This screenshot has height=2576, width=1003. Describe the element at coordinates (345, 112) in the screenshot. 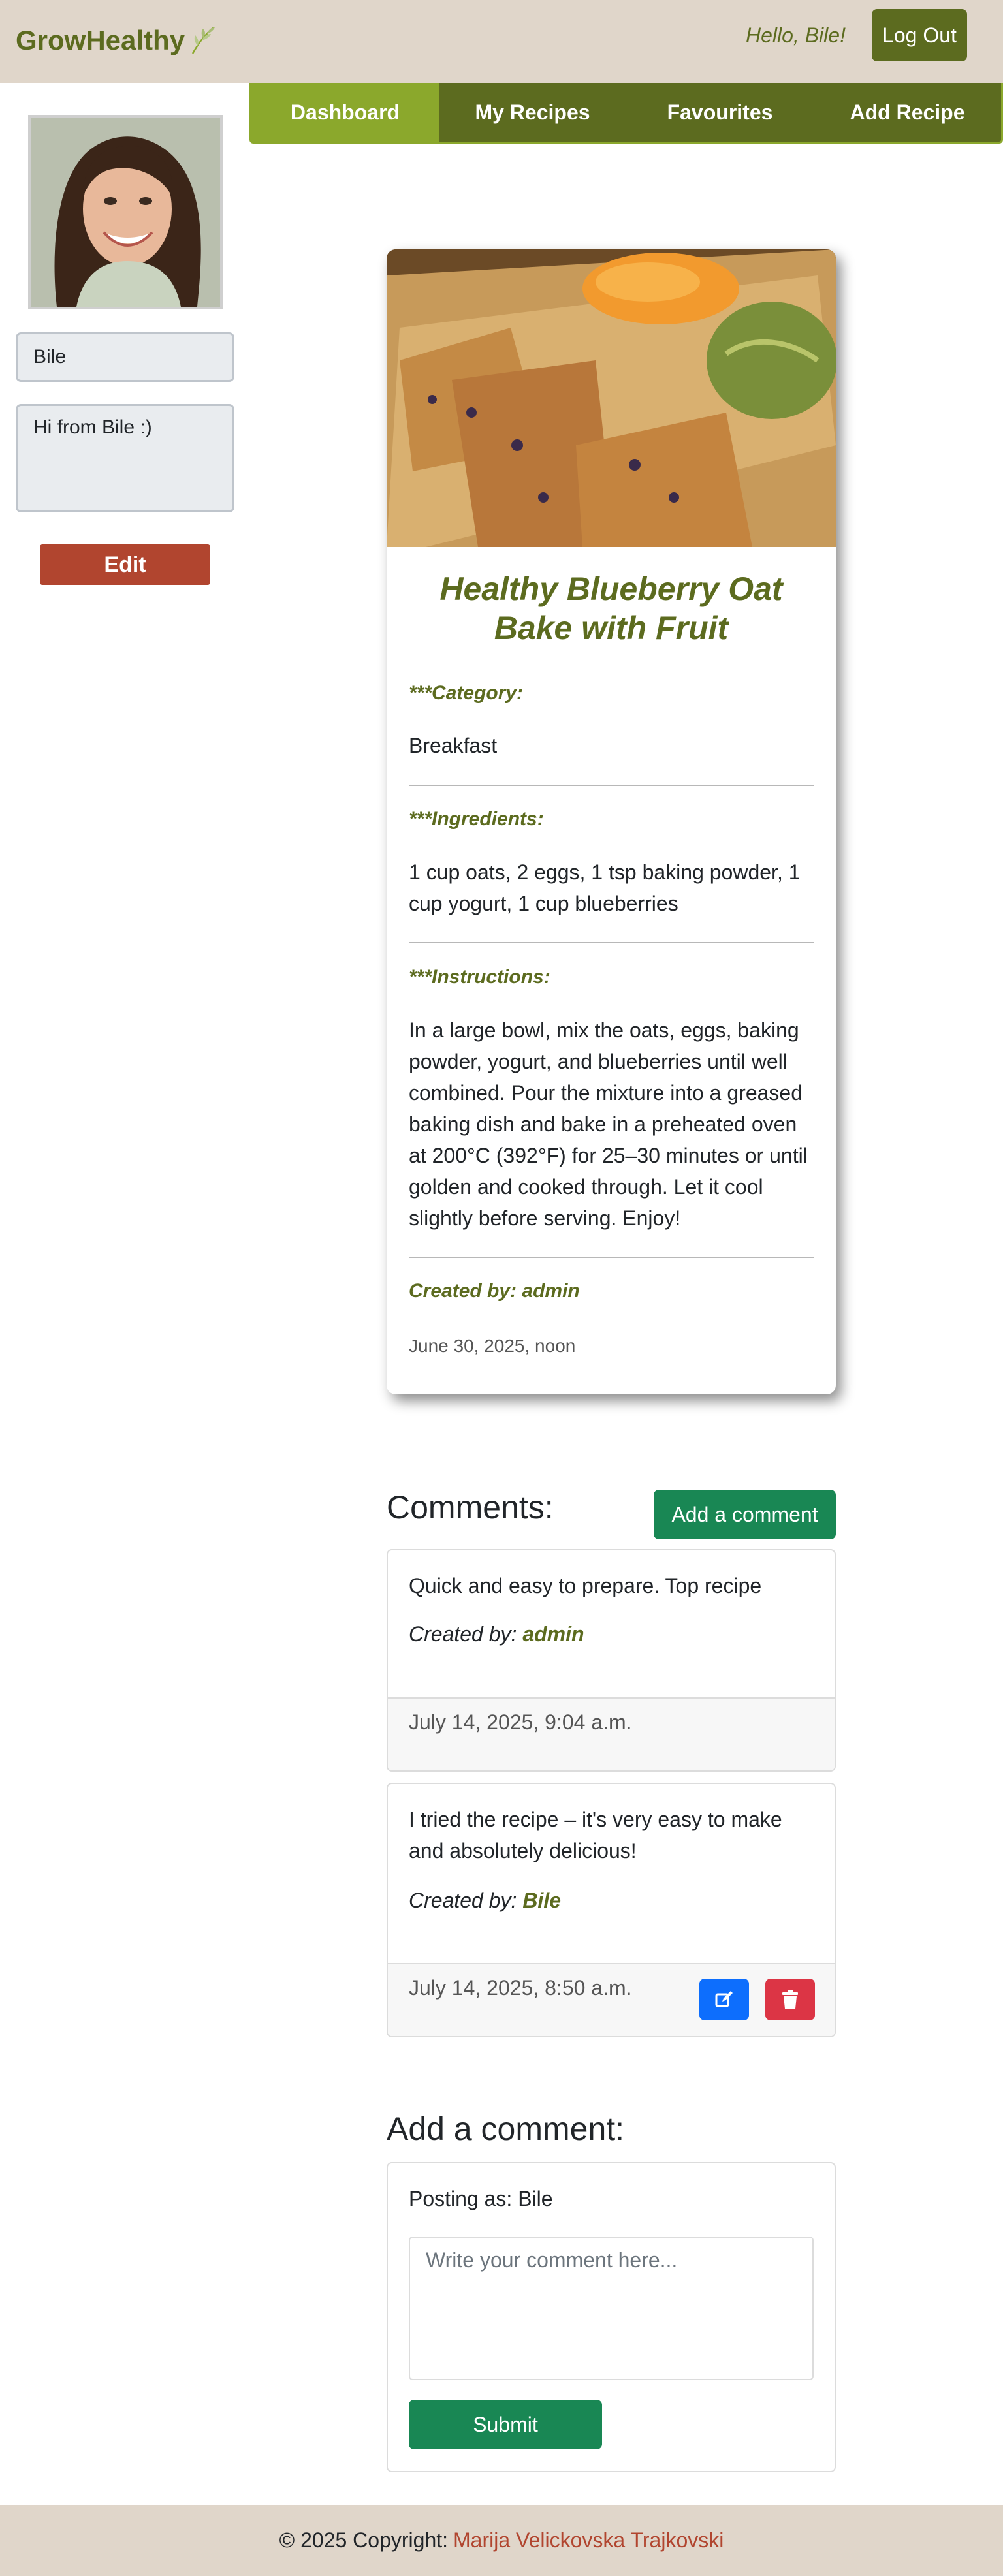

I see `tab-dashboard: Dashboard` at that location.